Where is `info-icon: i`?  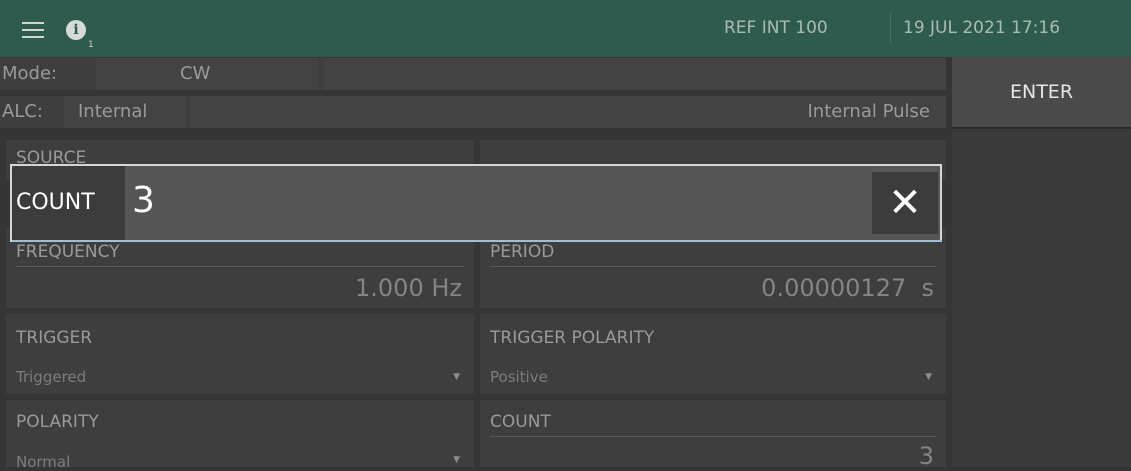 info-icon: i is located at coordinates (76, 30).